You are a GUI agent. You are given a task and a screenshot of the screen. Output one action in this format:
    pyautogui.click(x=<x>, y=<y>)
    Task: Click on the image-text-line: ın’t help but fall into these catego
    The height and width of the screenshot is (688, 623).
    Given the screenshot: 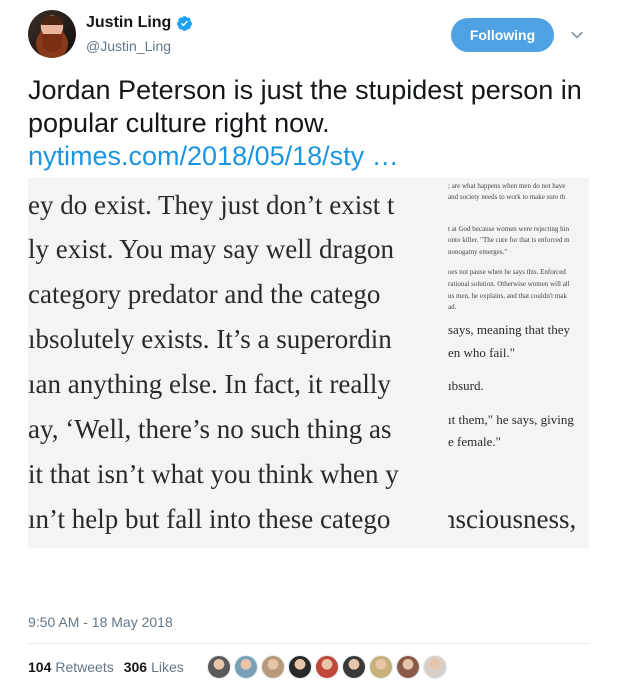 What is the action you would take?
    pyautogui.click(x=209, y=519)
    